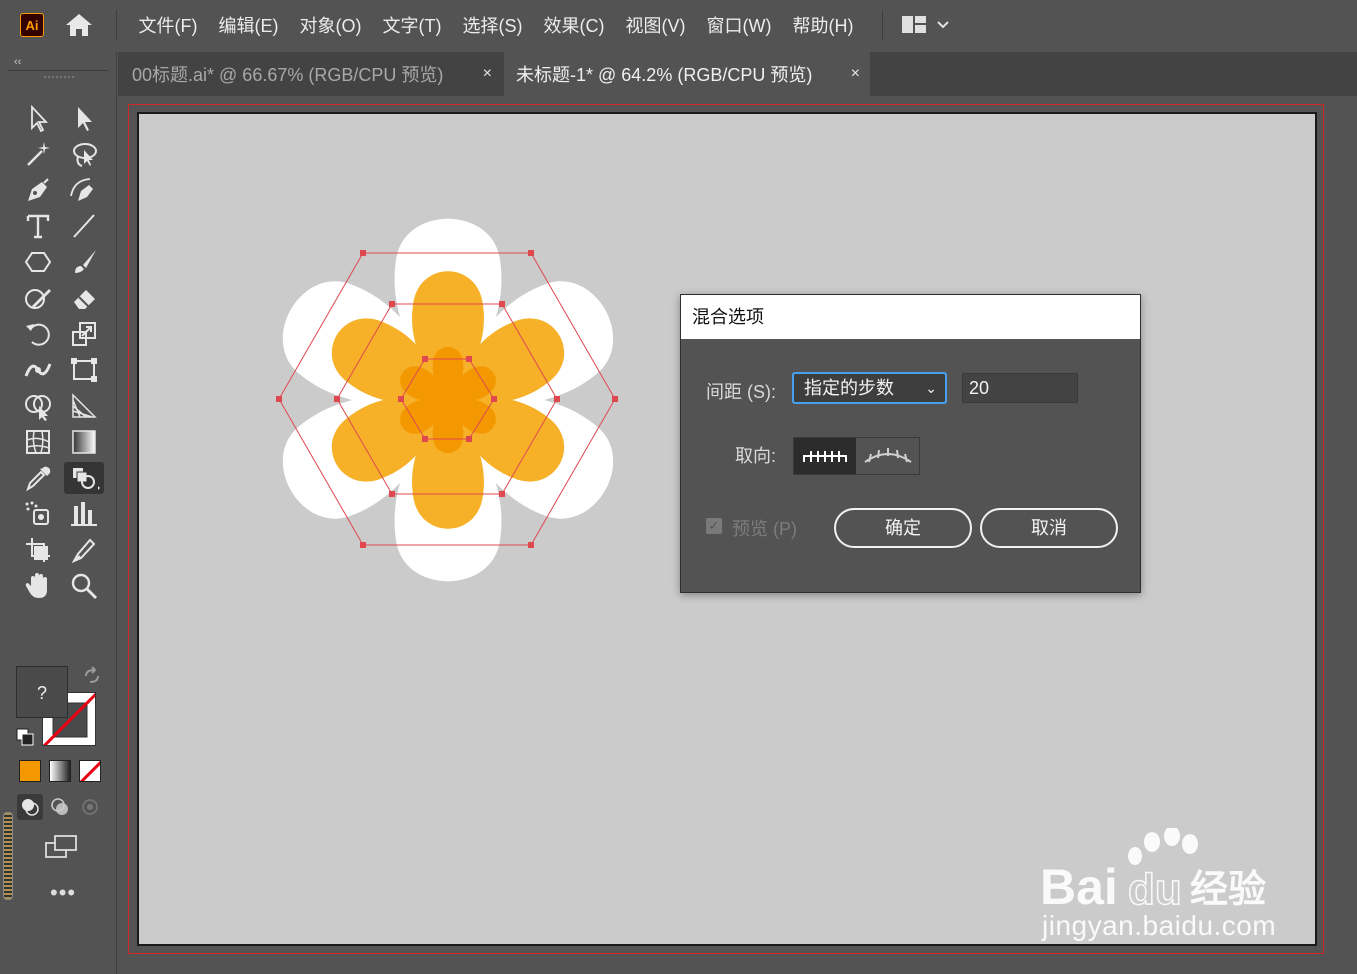  Describe the element at coordinates (903, 528) in the screenshot. I see `ok-button: 确定` at that location.